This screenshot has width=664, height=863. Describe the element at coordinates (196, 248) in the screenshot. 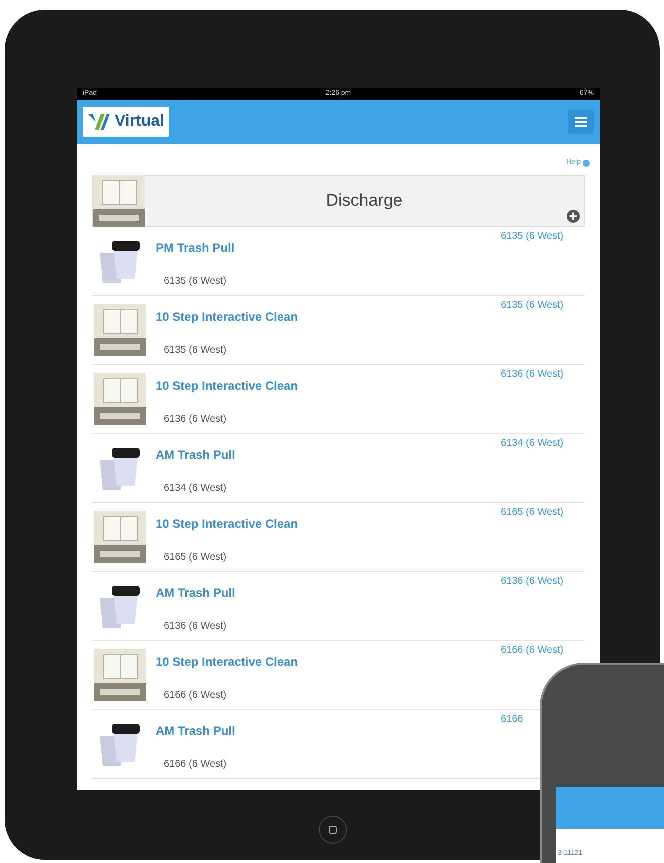

I see `task-title: PM Trash Pull` at that location.